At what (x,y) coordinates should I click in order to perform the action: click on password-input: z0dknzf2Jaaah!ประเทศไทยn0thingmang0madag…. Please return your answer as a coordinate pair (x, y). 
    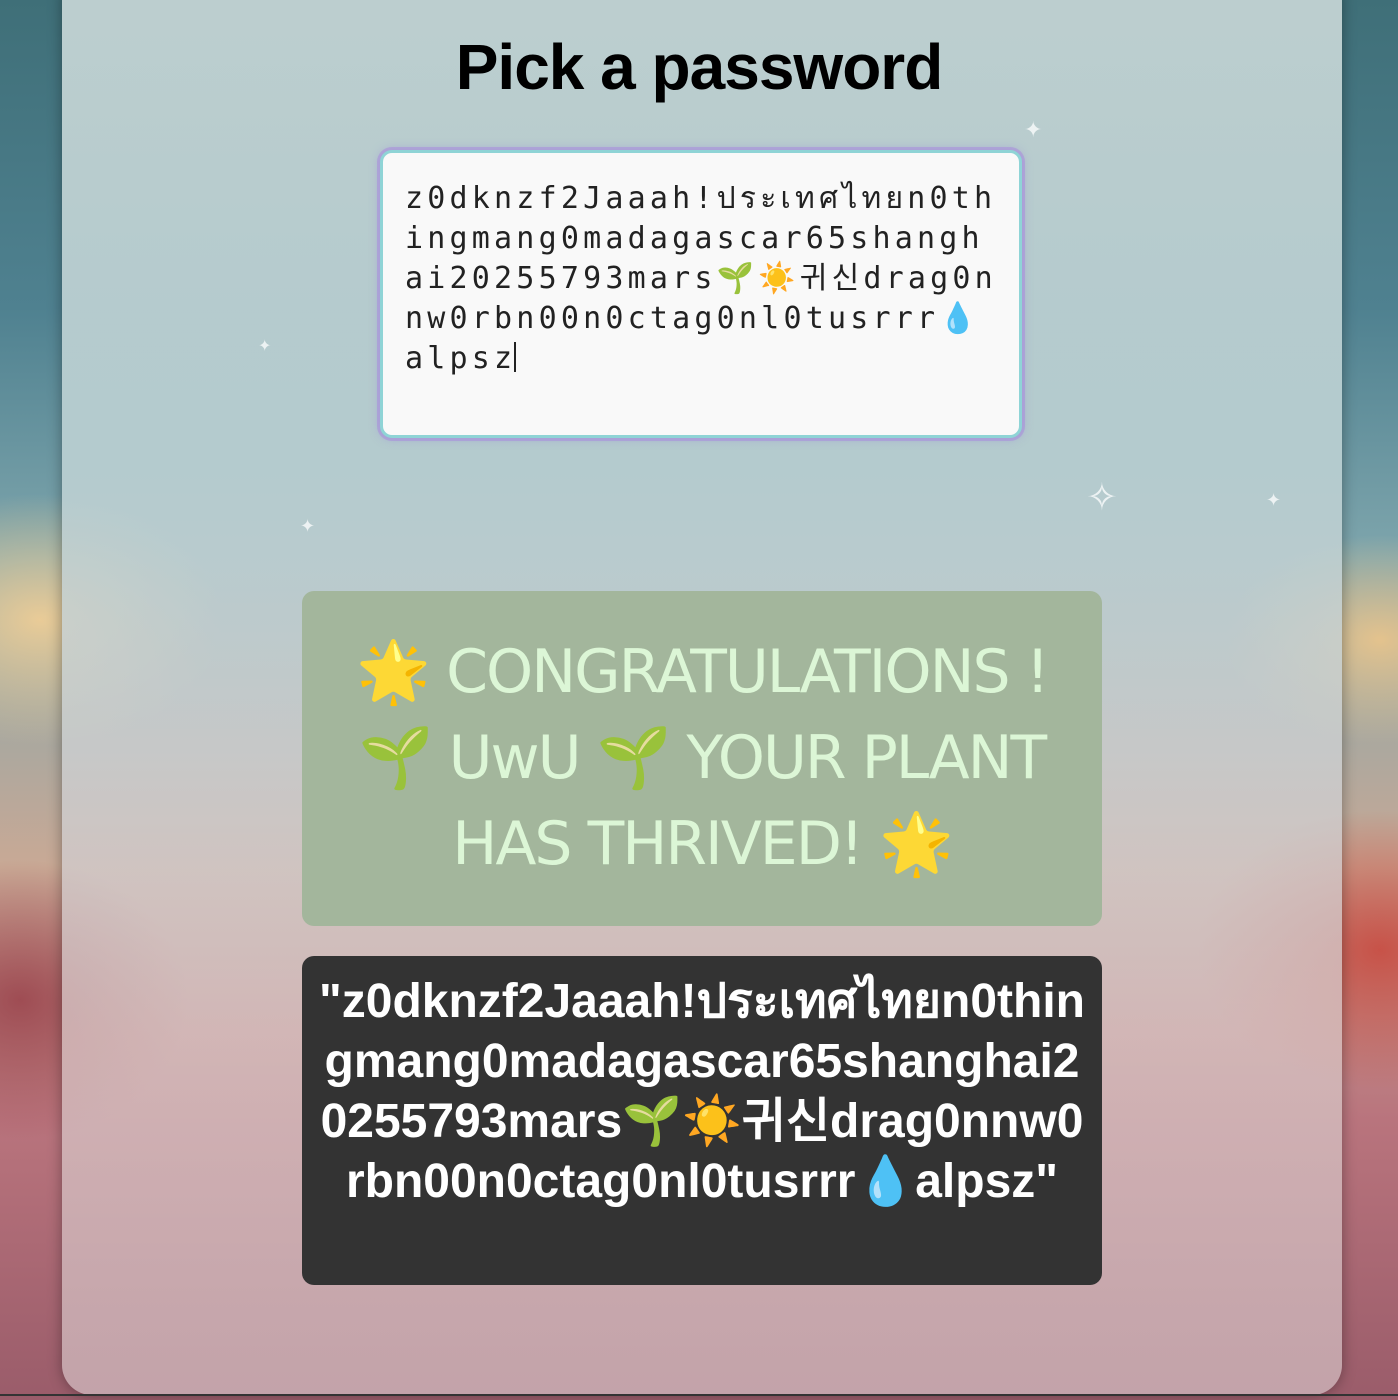
    Looking at the image, I should click on (701, 294).